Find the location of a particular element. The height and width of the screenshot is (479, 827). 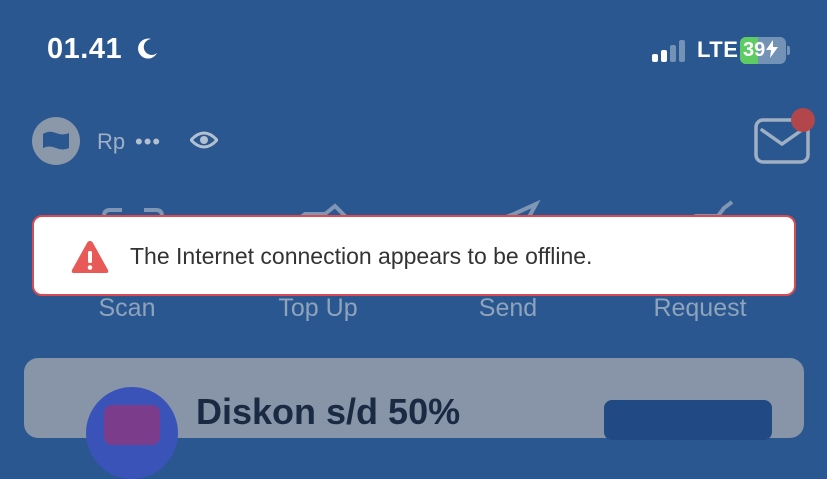

notification-dot is located at coordinates (803, 120).